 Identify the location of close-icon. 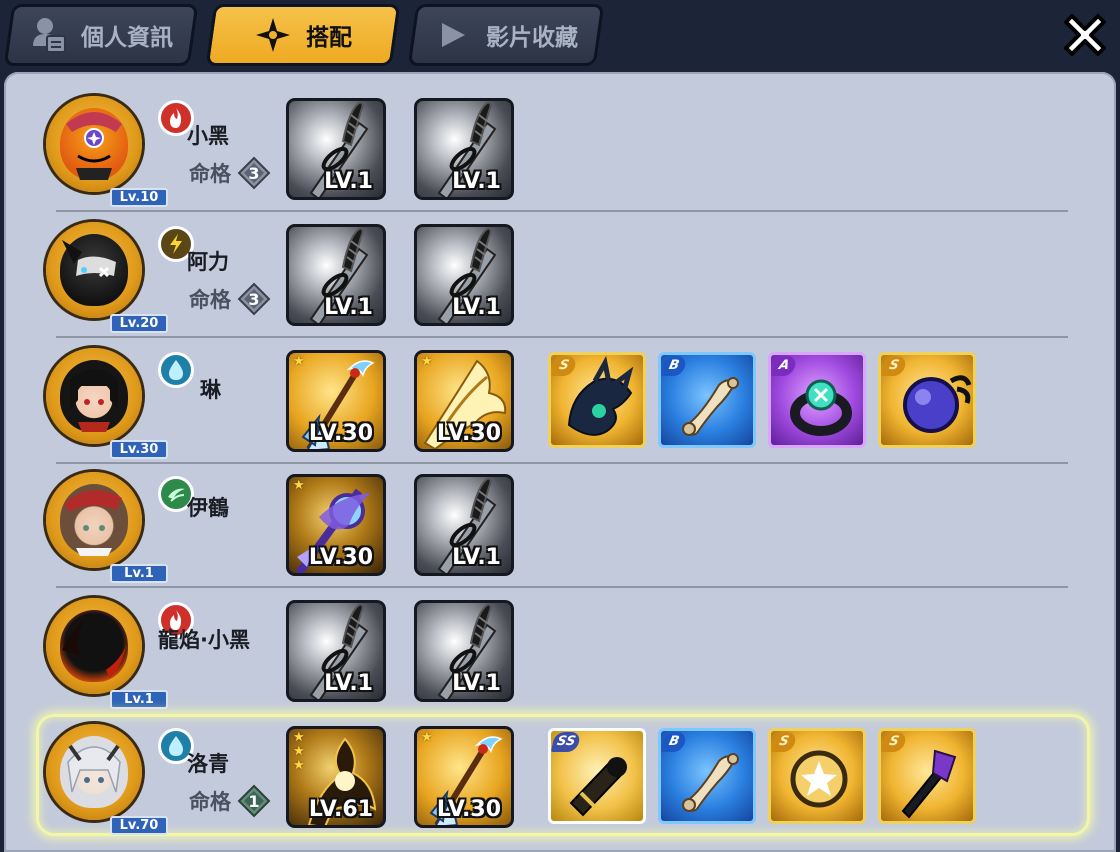
(1085, 35).